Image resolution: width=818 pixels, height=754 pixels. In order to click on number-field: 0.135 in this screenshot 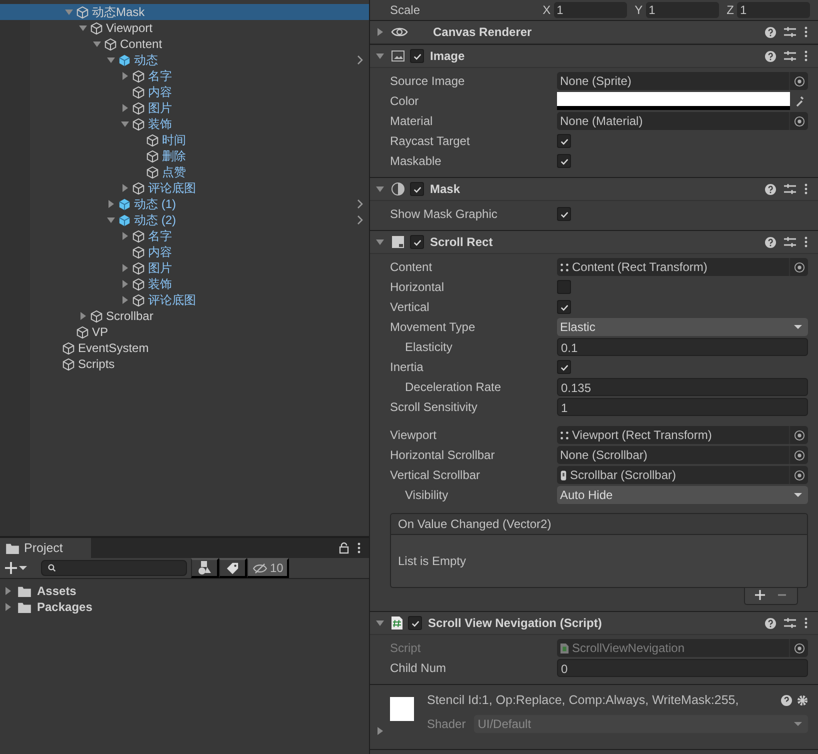, I will do `click(682, 387)`.